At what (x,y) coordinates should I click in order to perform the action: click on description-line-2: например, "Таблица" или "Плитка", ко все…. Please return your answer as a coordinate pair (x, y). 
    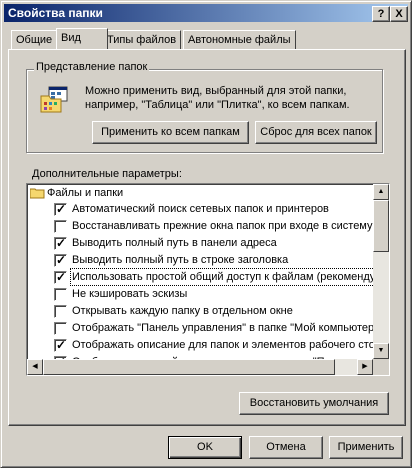
    Looking at the image, I should click on (217, 105).